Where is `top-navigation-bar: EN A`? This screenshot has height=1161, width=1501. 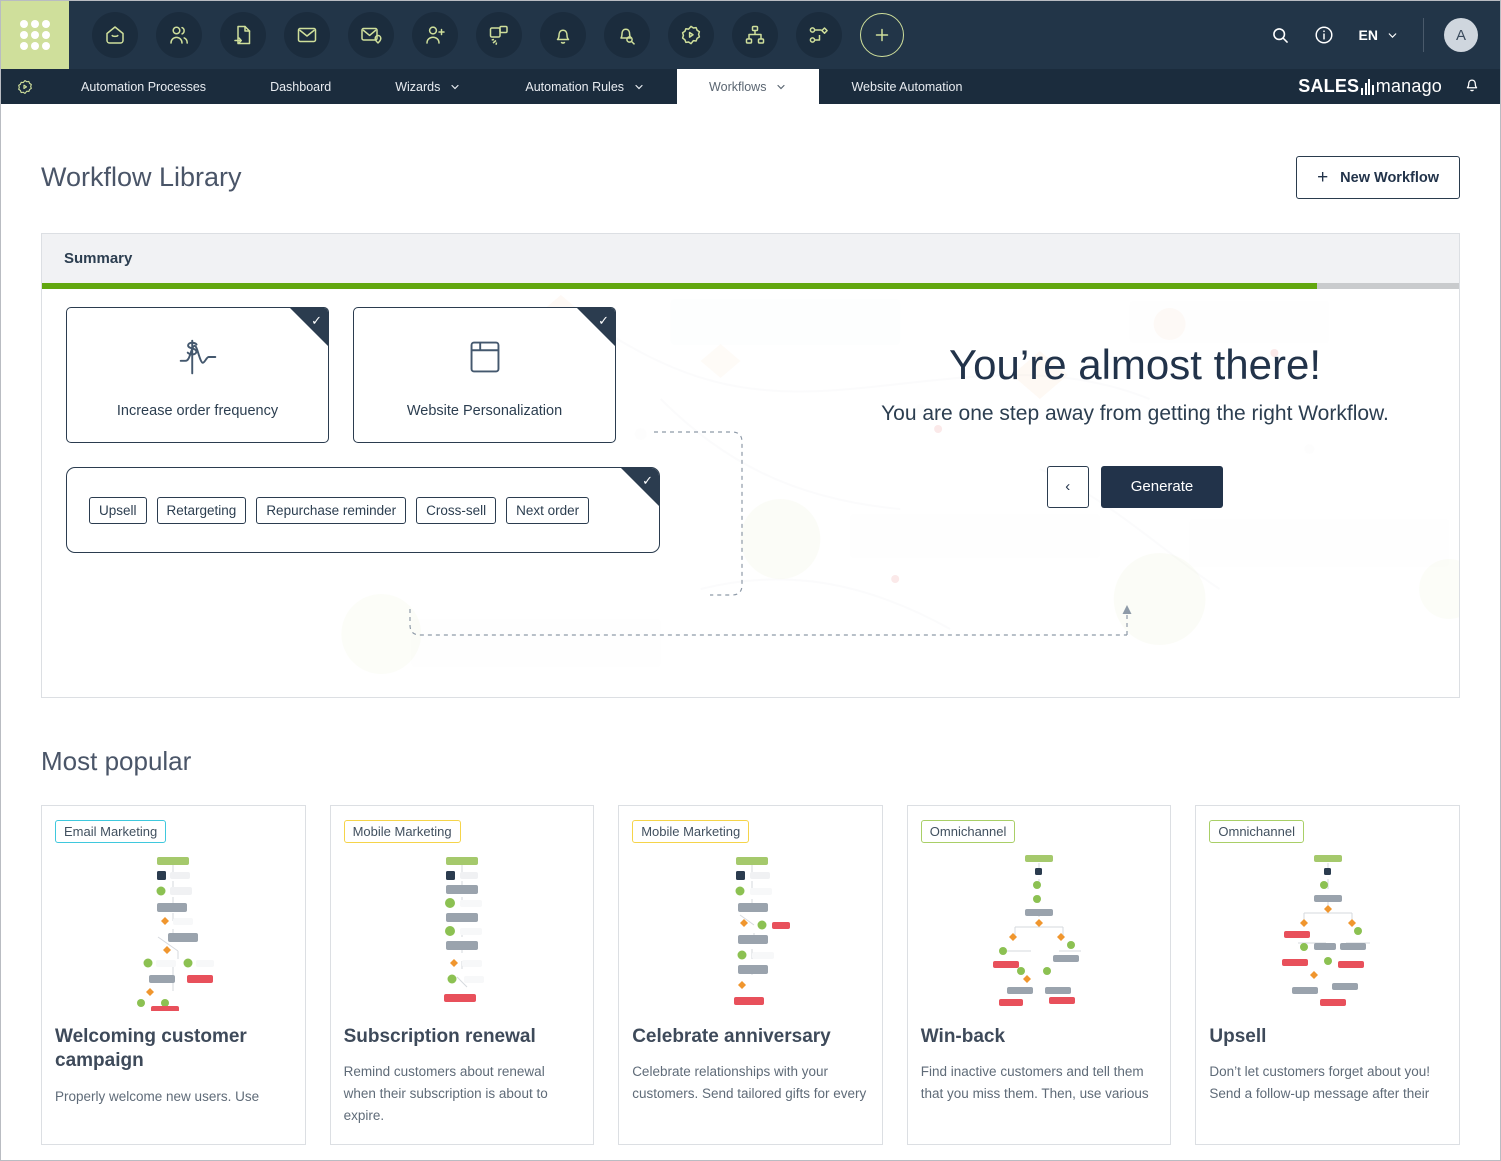
top-navigation-bar: EN A is located at coordinates (750, 35).